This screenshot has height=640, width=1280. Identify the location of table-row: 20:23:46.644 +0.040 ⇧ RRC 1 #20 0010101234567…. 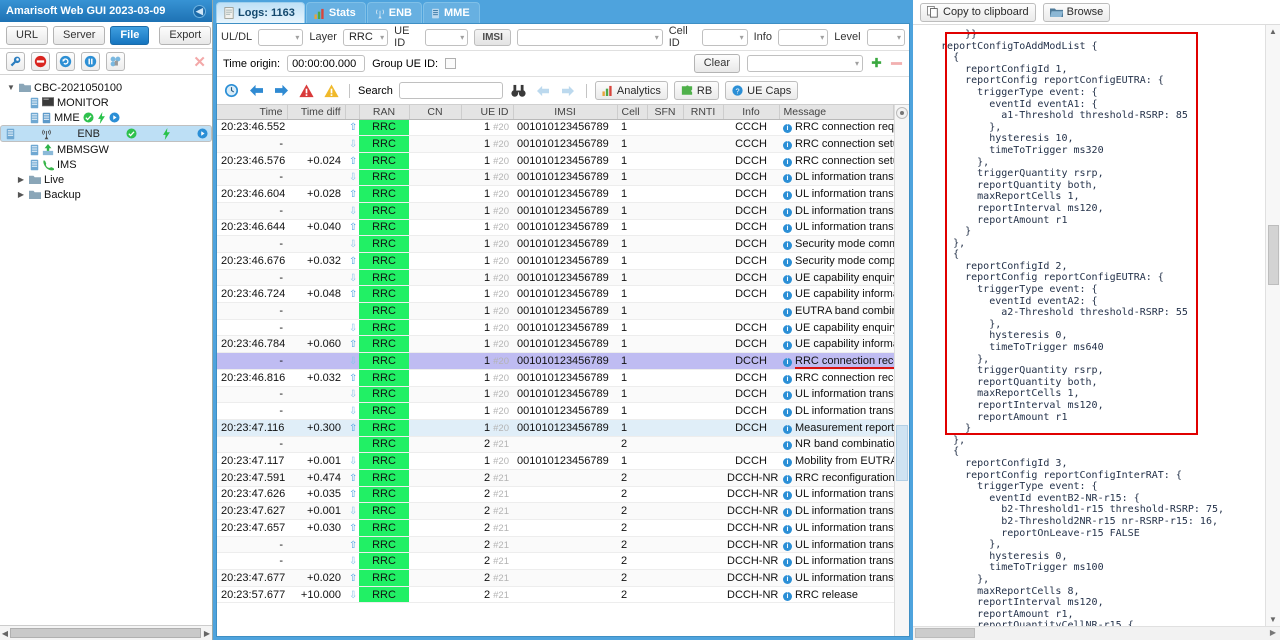
(555, 228).